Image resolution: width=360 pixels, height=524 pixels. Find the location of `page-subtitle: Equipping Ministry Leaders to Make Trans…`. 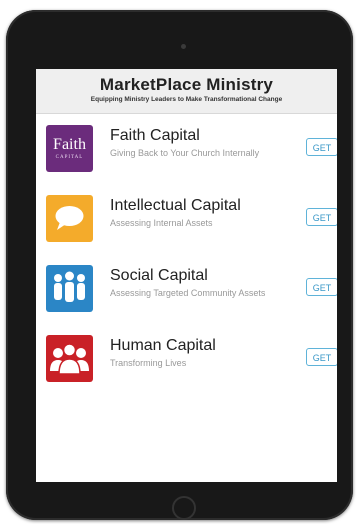

page-subtitle: Equipping Ministry Leaders to Make Trans… is located at coordinates (186, 99).